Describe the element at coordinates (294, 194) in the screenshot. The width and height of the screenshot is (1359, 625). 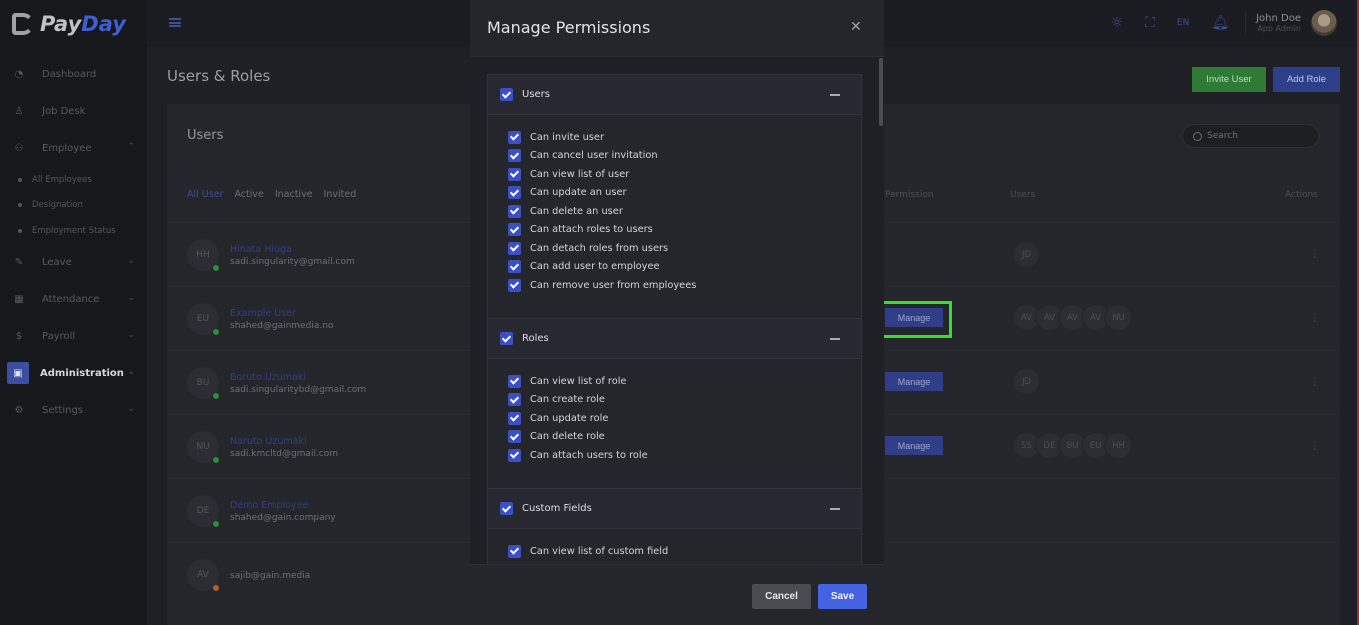
I see `tab-inactive: Inactive` at that location.